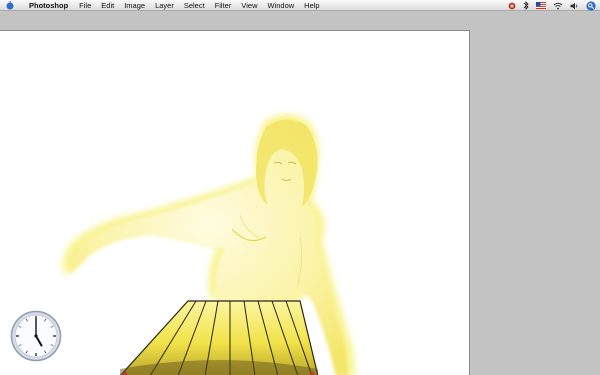 This screenshot has width=600, height=375. I want to click on menu-select: Select, so click(194, 5).